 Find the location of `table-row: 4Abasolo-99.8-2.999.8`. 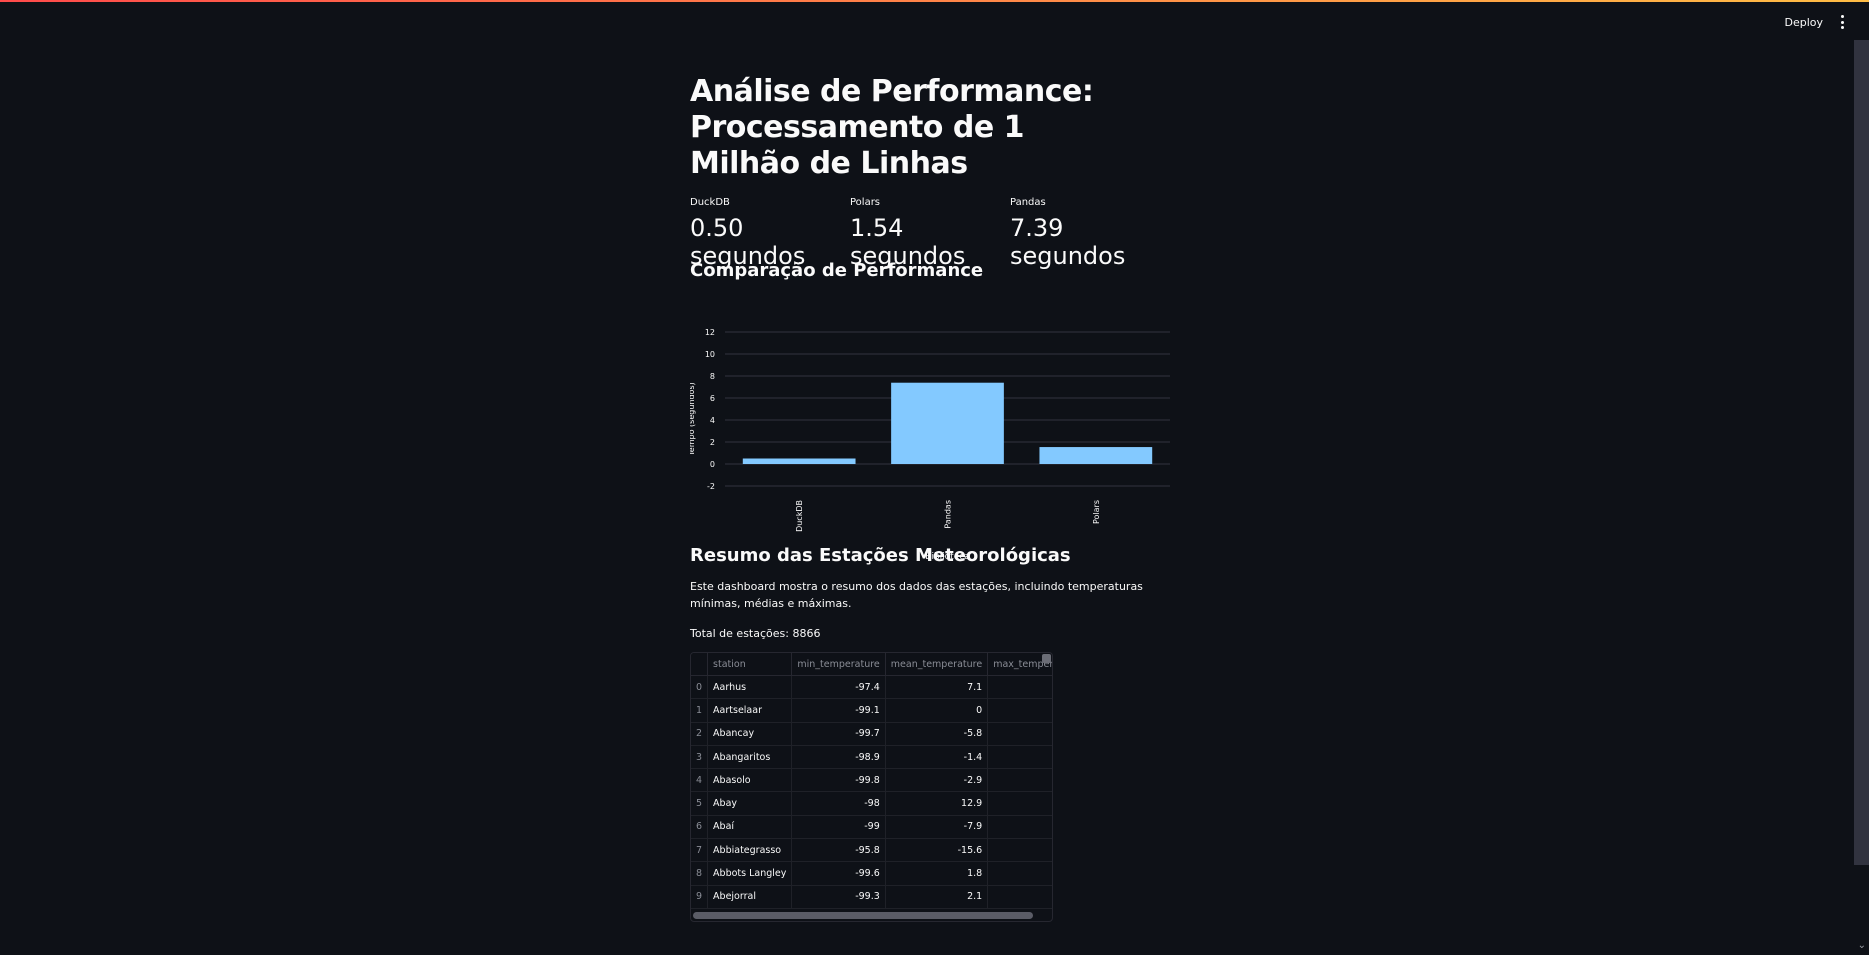

table-row: 4Abasolo-99.8-2.999.8 is located at coordinates (871, 780).